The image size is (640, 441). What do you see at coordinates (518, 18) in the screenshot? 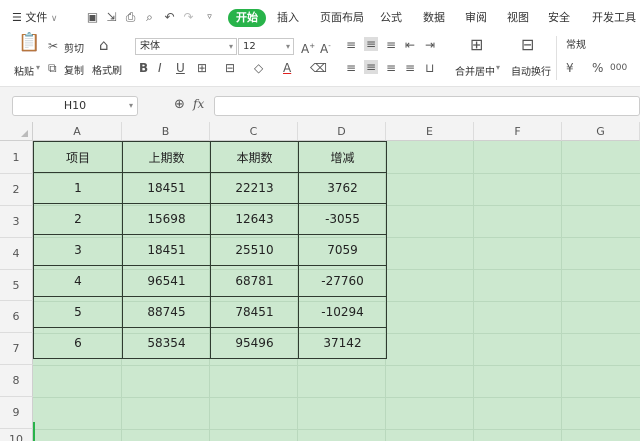
I see `tab-view: 视图` at bounding box center [518, 18].